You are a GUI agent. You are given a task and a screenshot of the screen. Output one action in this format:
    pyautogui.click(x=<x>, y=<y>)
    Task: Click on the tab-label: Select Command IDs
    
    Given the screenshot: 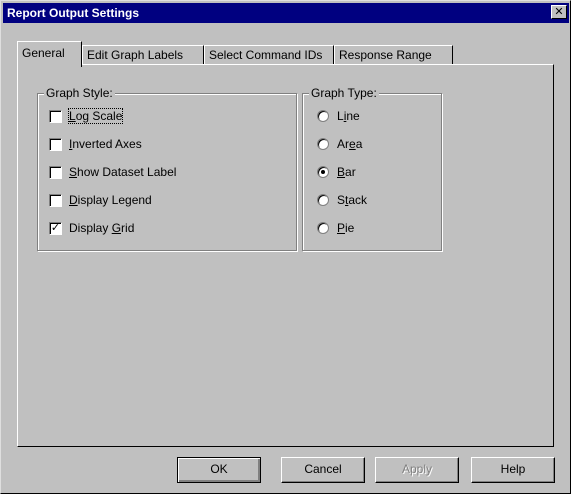 What is the action you would take?
    pyautogui.click(x=266, y=55)
    